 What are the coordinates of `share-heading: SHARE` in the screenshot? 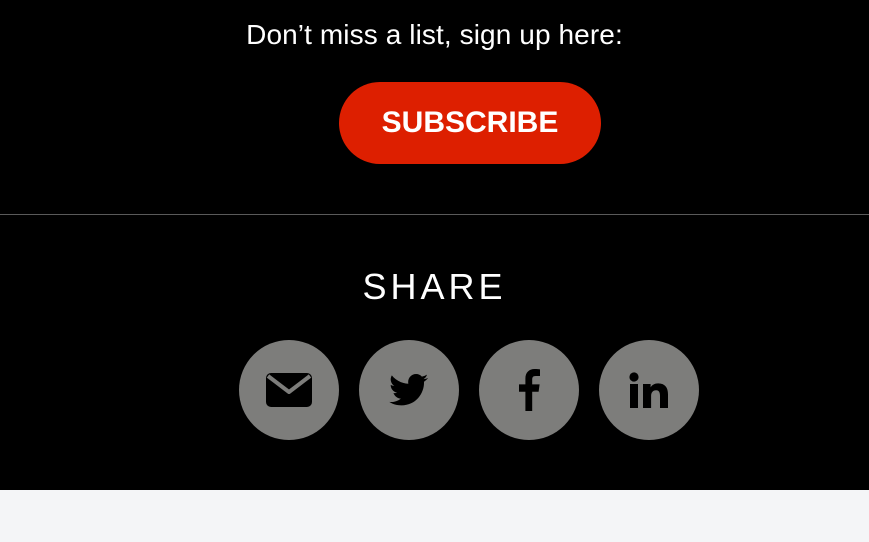 It's located at (434, 286).